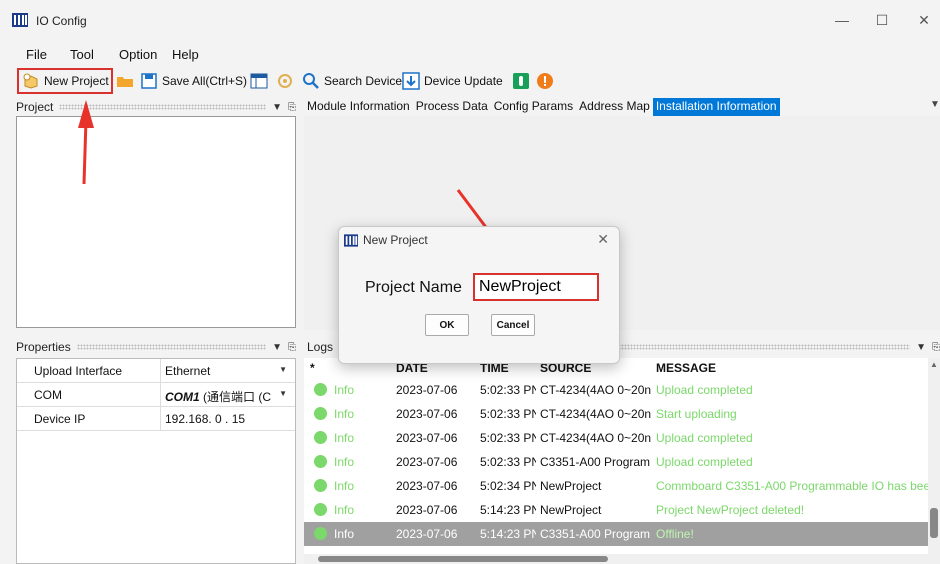  What do you see at coordinates (138, 54) in the screenshot?
I see `menu-option: Option` at bounding box center [138, 54].